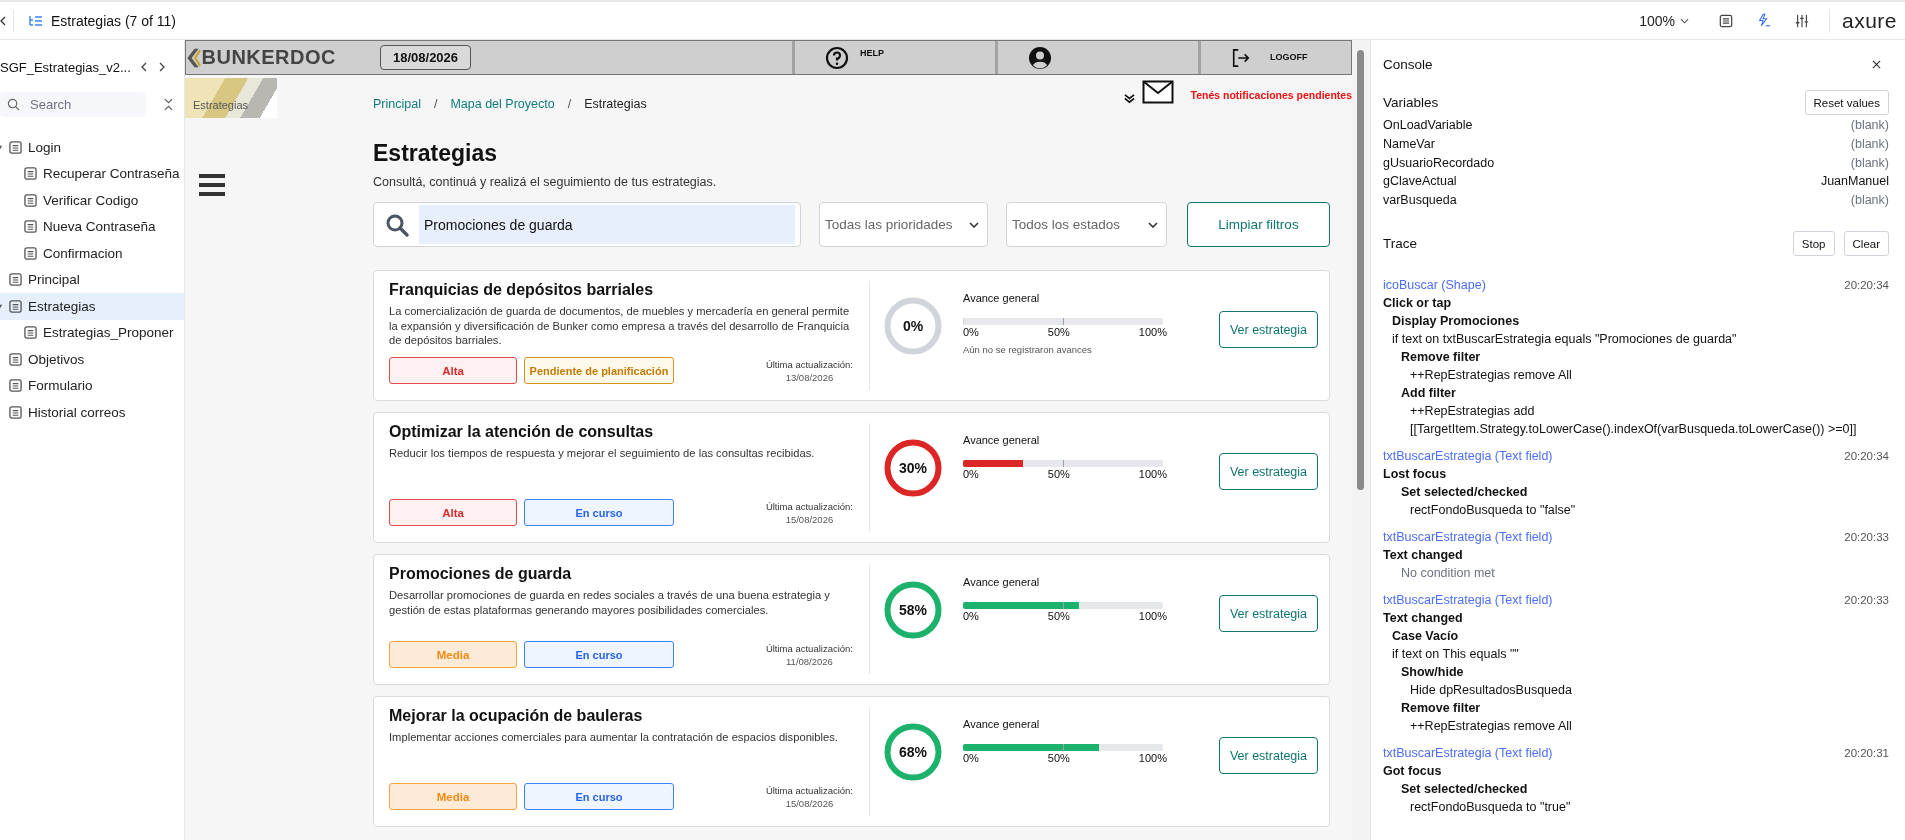  Describe the element at coordinates (1664, 20) in the screenshot. I see `zoom-dropdown: 100%` at that location.